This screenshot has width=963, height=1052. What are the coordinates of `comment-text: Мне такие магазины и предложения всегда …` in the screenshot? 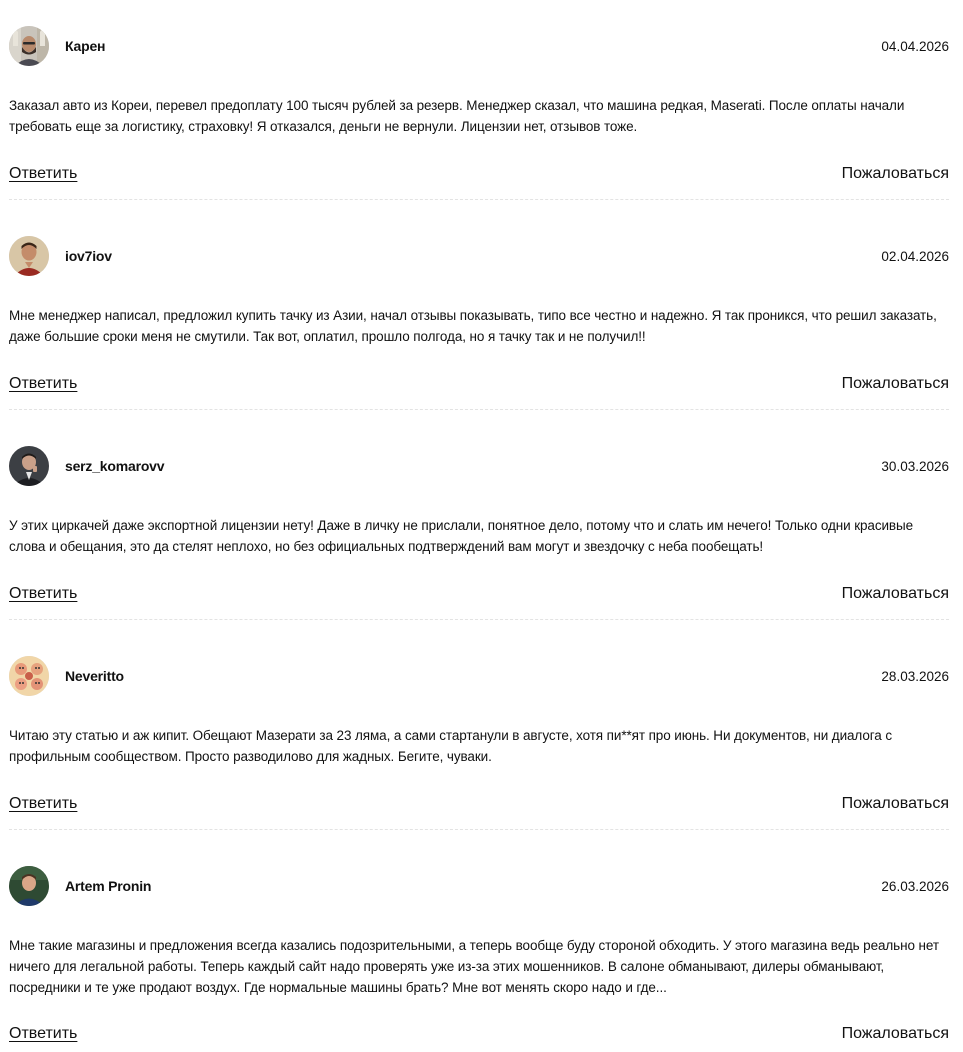 It's located at (474, 966).